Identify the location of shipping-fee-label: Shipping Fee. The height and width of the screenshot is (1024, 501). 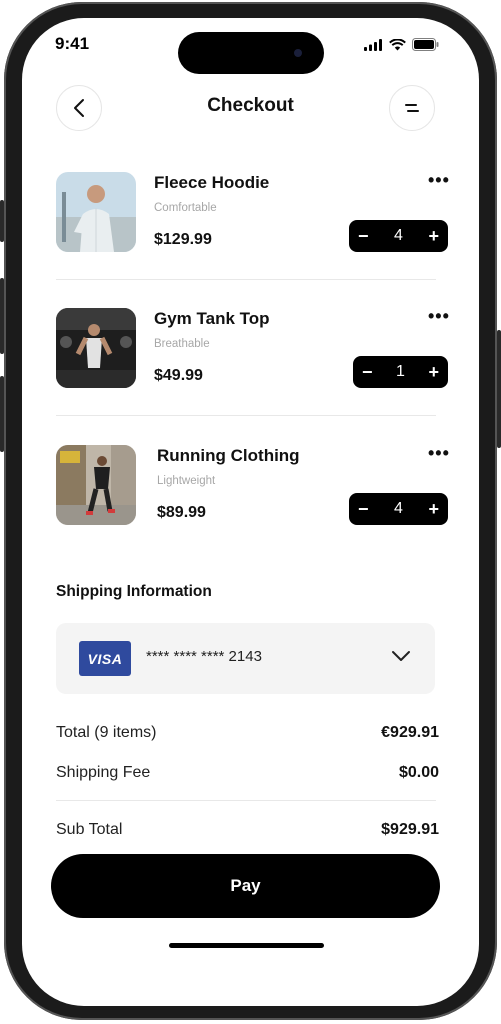
(103, 772).